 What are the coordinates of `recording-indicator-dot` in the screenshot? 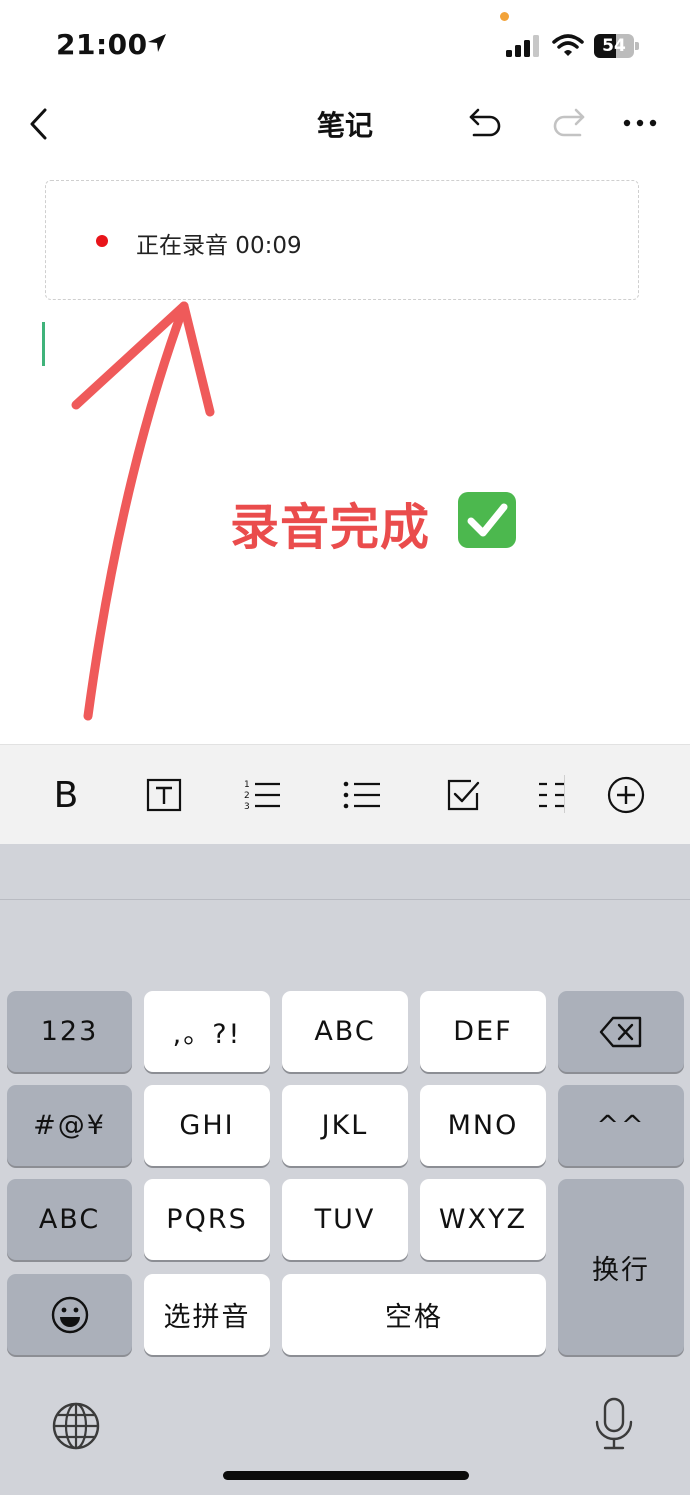 It's located at (102, 241).